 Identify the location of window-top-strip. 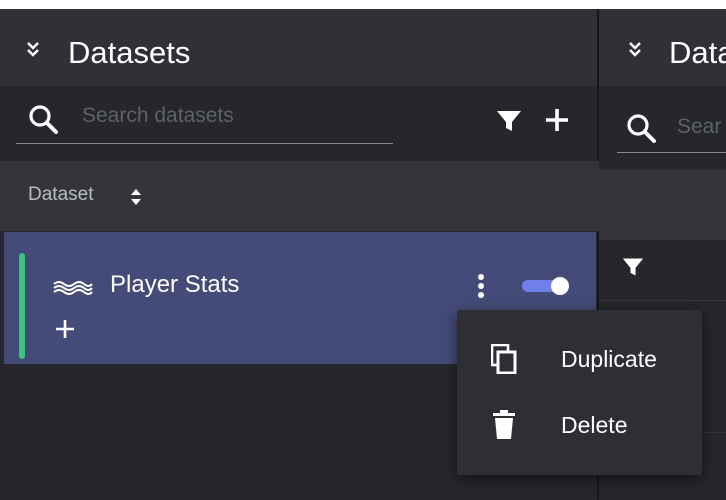
(363, 4).